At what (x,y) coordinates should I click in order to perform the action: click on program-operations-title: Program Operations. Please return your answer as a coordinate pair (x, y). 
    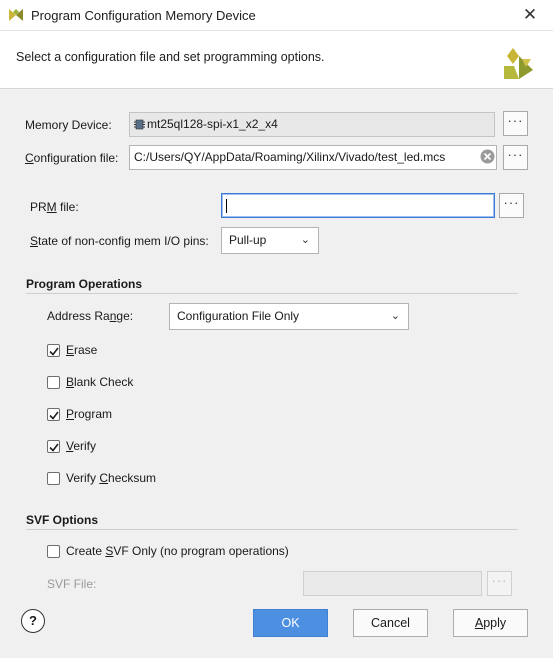
    Looking at the image, I should click on (84, 284).